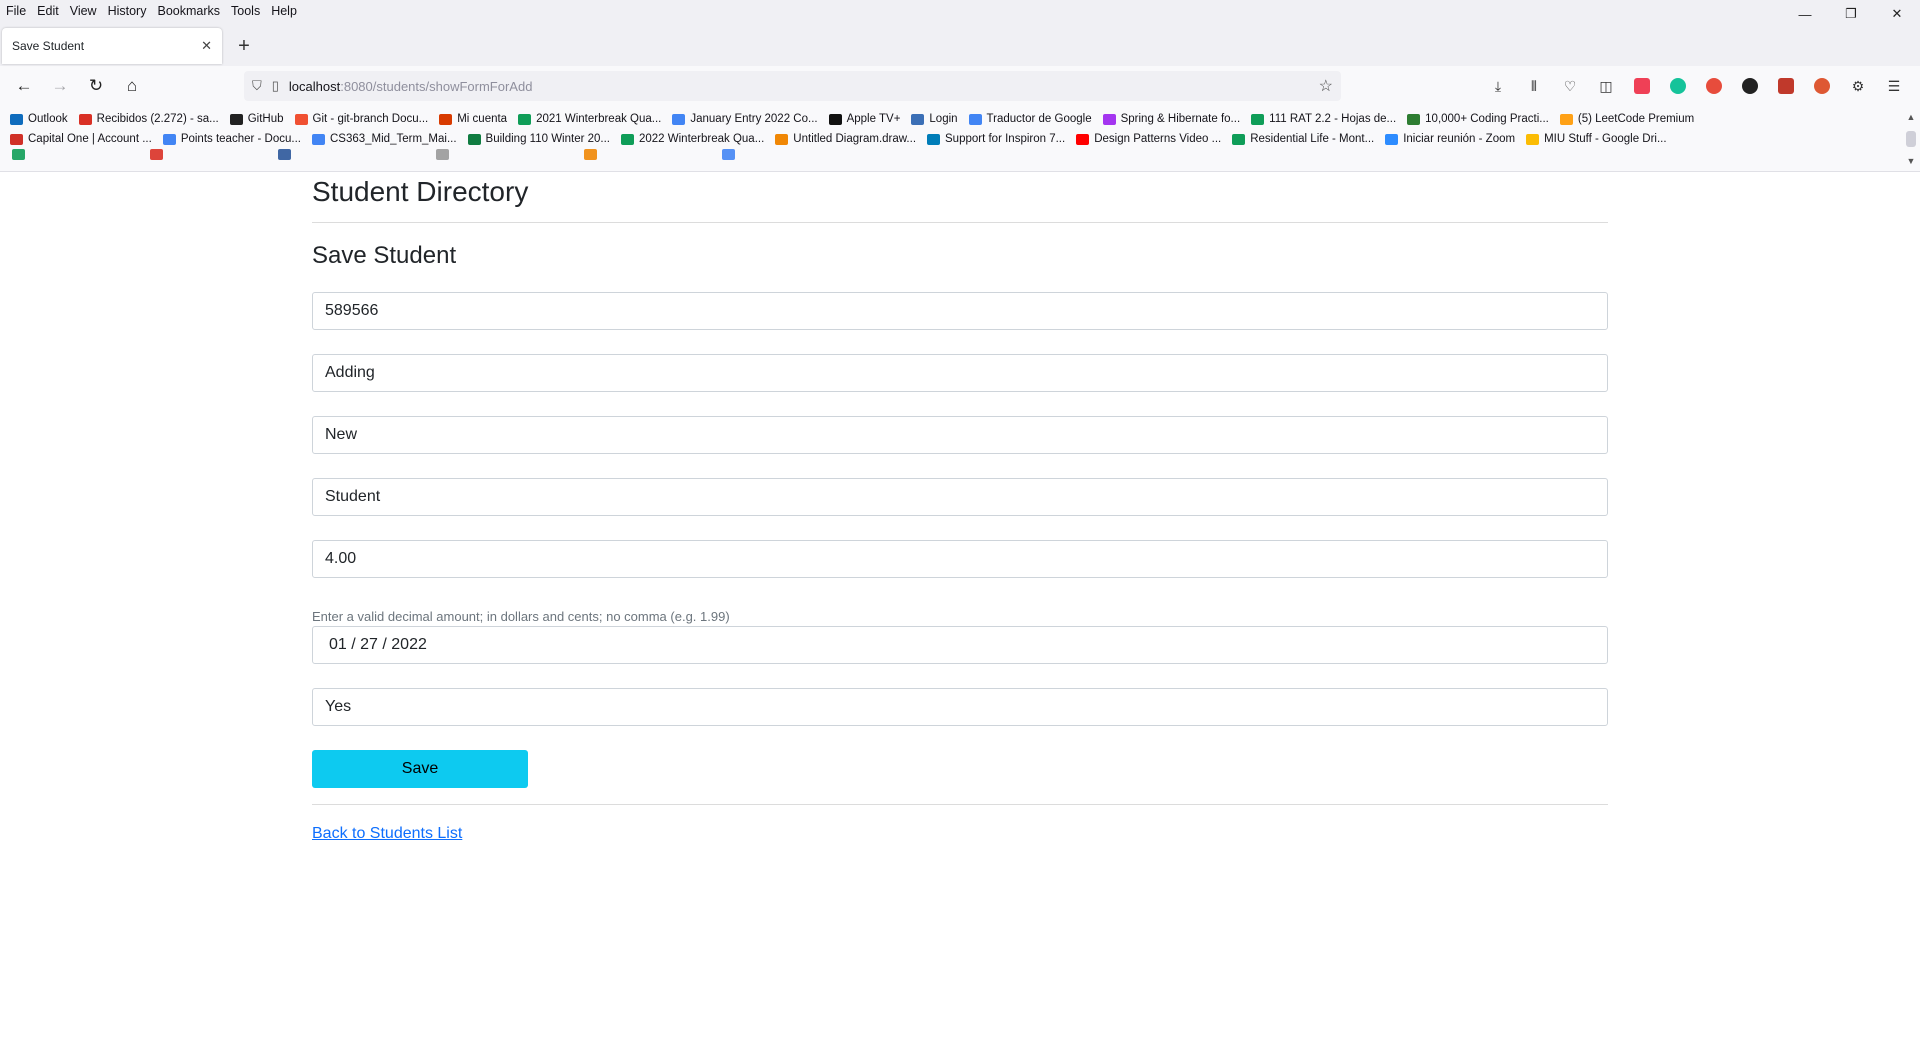  Describe the element at coordinates (1498, 86) in the screenshot. I see `downloads-icon: ⤓` at that location.